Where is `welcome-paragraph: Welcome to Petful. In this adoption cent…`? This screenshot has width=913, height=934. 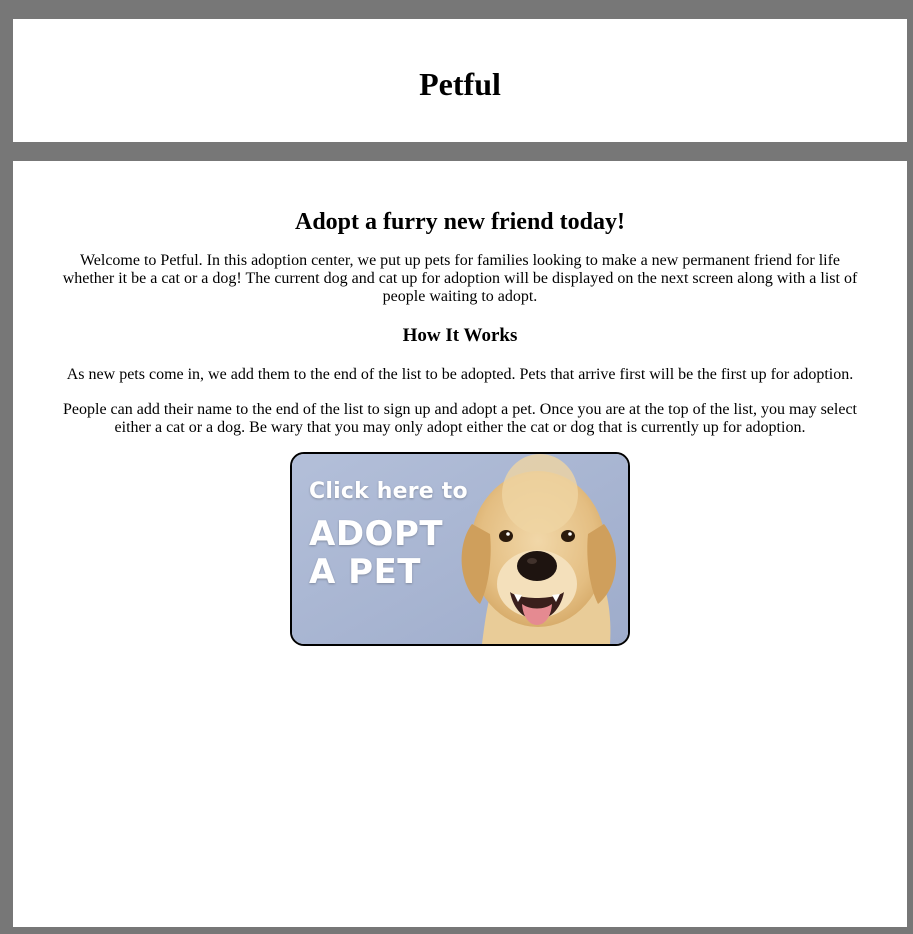 welcome-paragraph: Welcome to Petful. In this adoption cent… is located at coordinates (460, 278).